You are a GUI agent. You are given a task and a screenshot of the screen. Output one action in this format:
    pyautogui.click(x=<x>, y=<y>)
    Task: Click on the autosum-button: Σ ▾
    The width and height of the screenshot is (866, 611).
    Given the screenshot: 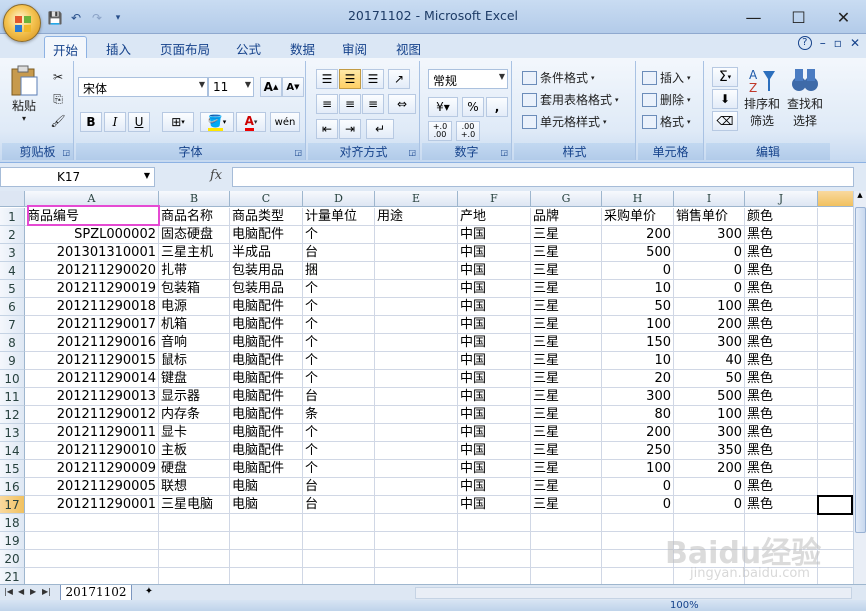 What is the action you would take?
    pyautogui.click(x=725, y=77)
    